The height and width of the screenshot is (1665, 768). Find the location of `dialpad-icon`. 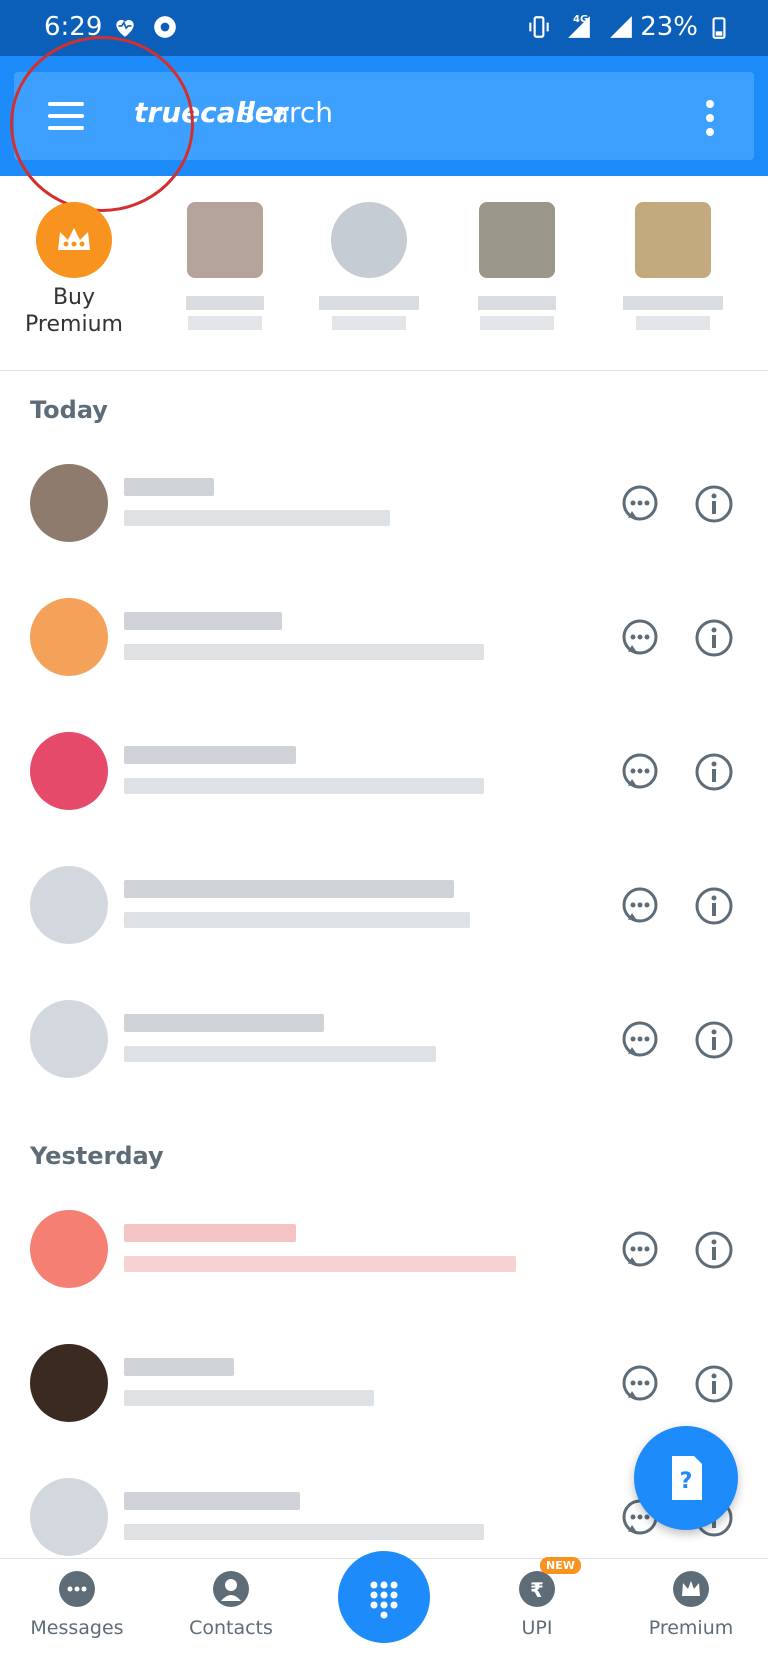

dialpad-icon is located at coordinates (384, 1600).